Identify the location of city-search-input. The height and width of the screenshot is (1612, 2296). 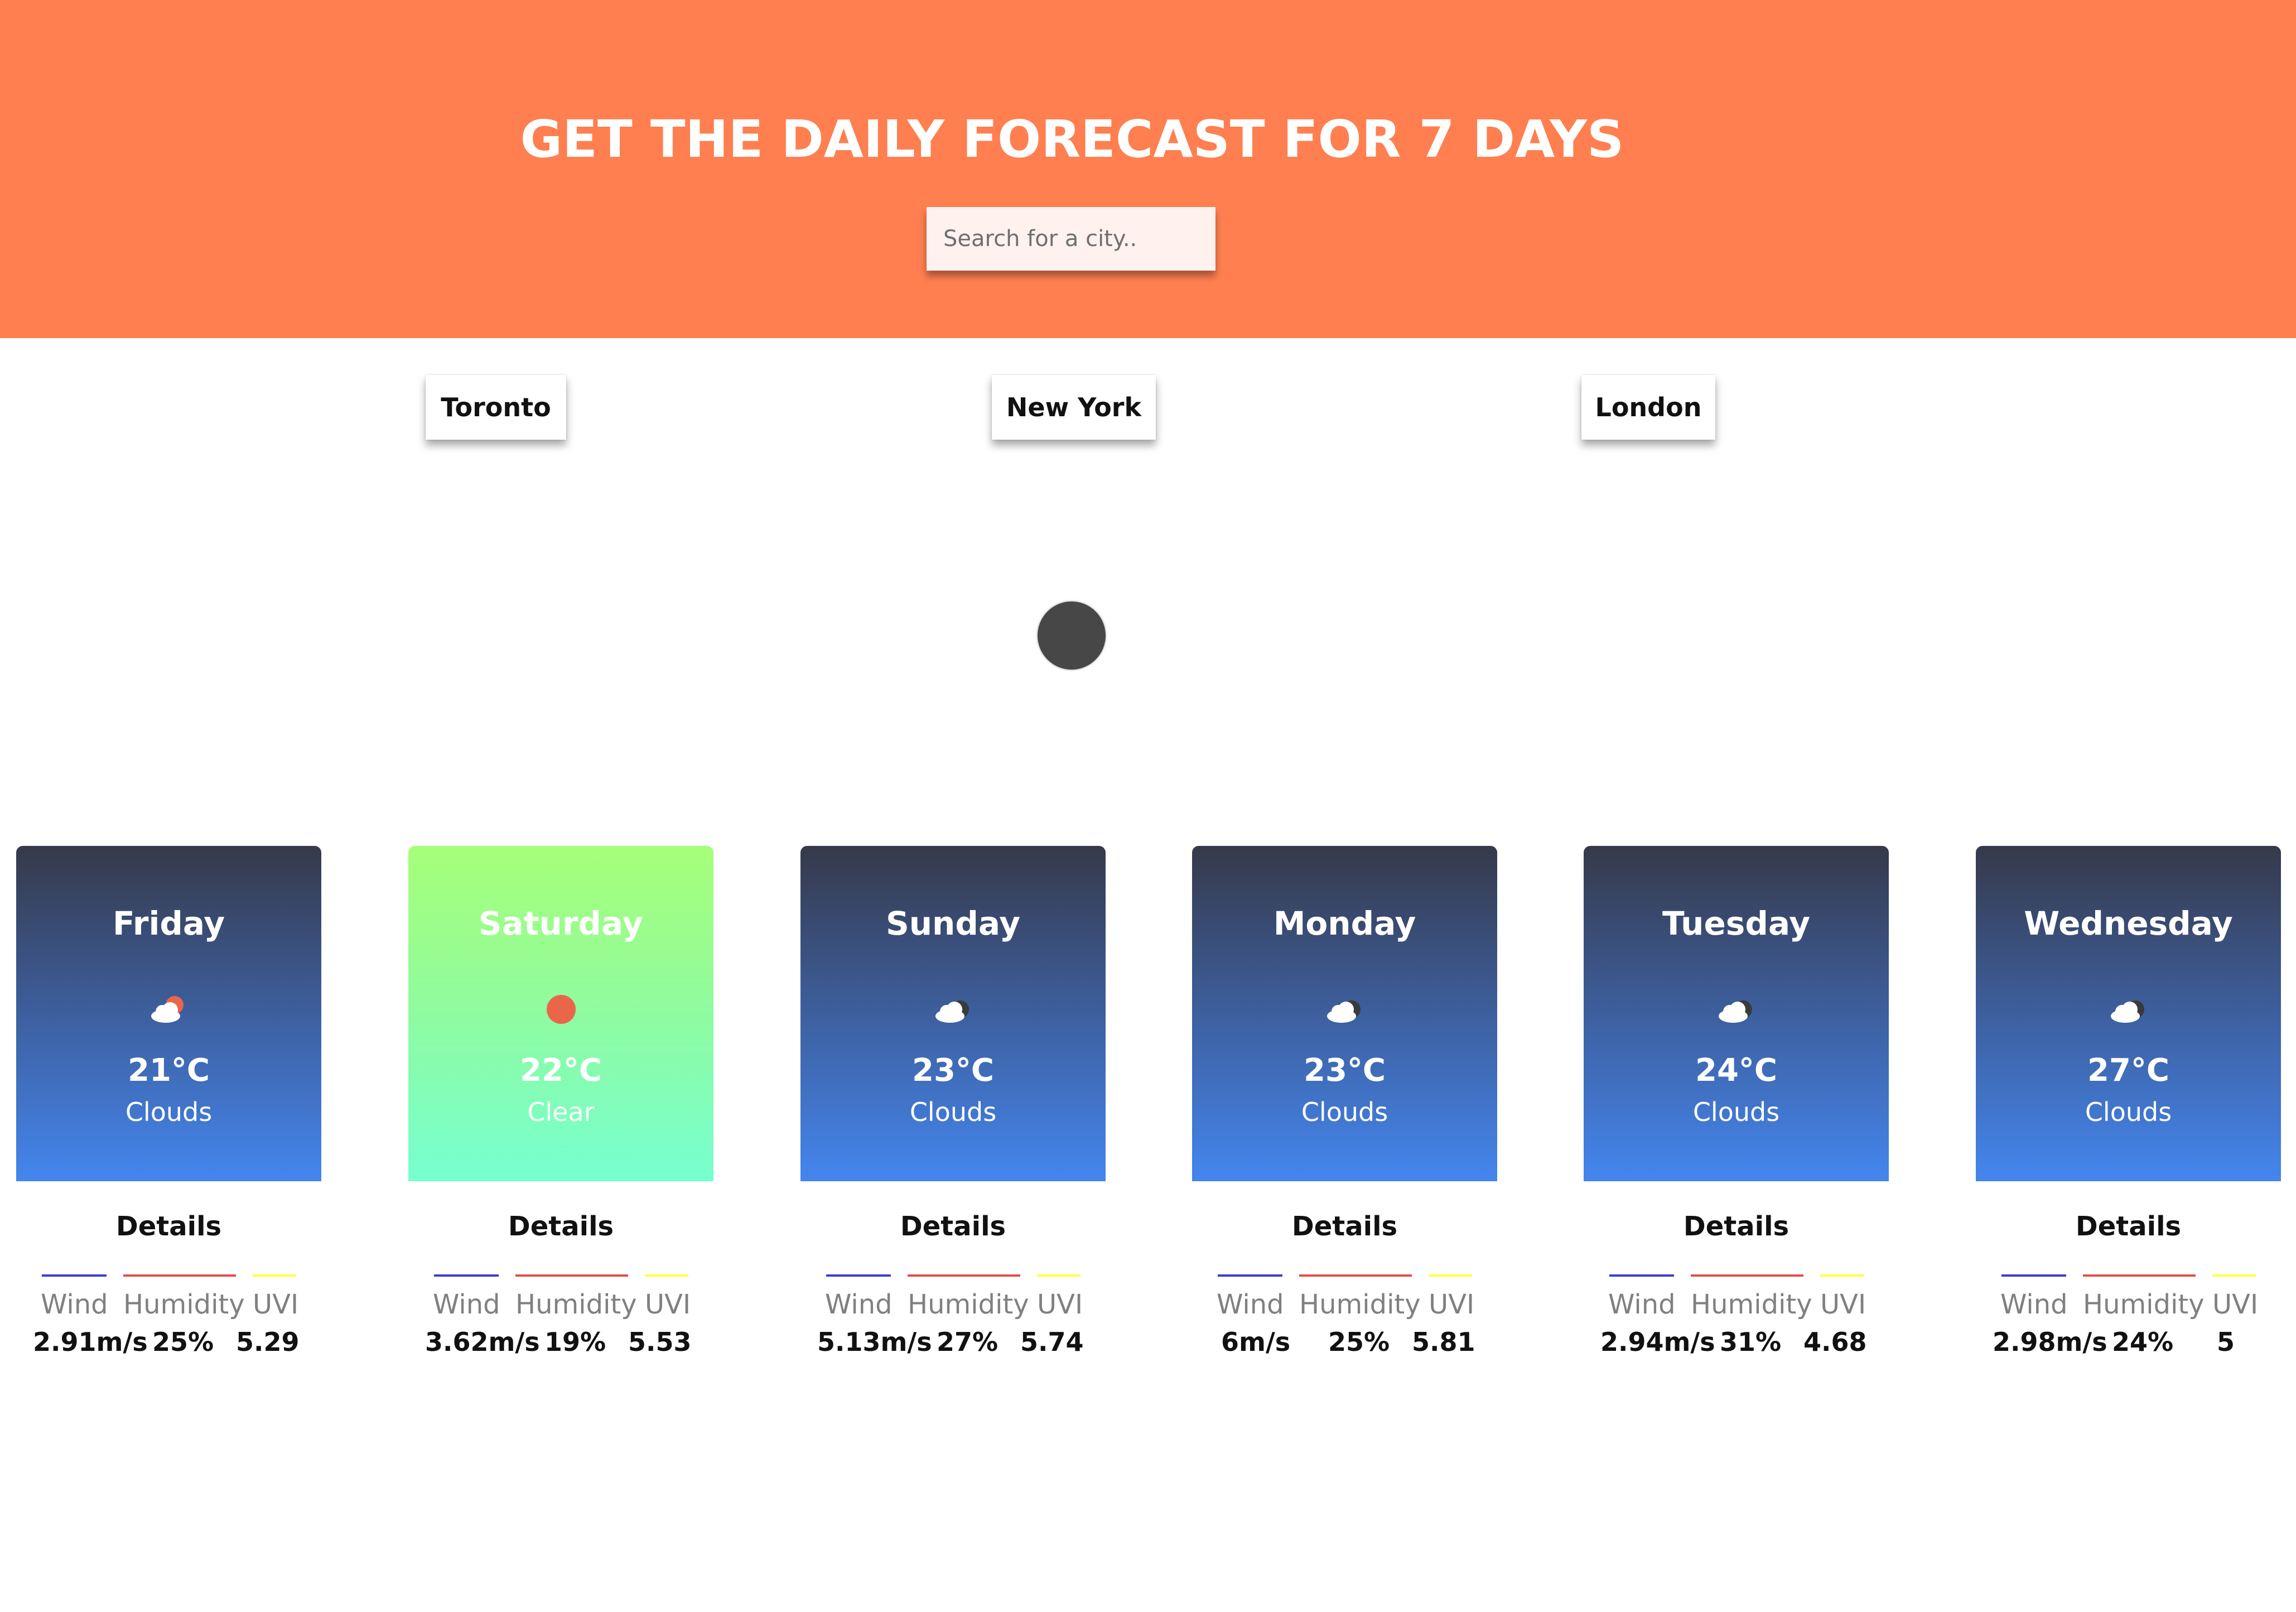
(1071, 239).